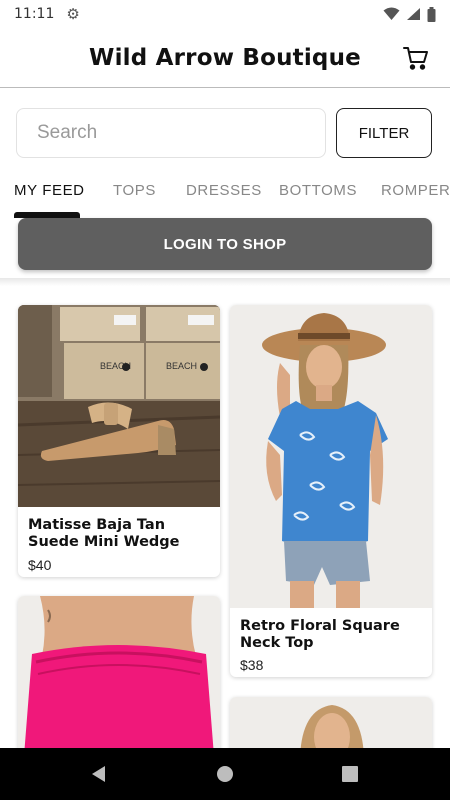 The height and width of the screenshot is (800, 450). What do you see at coordinates (413, 14) in the screenshot?
I see `signal-icon` at bounding box center [413, 14].